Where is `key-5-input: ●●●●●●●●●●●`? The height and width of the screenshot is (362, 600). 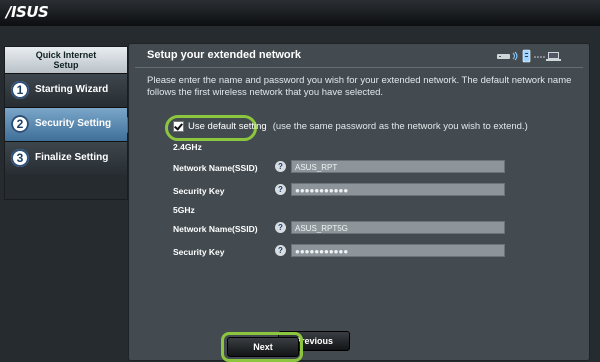 key-5-input: ●●●●●●●●●●● is located at coordinates (398, 250).